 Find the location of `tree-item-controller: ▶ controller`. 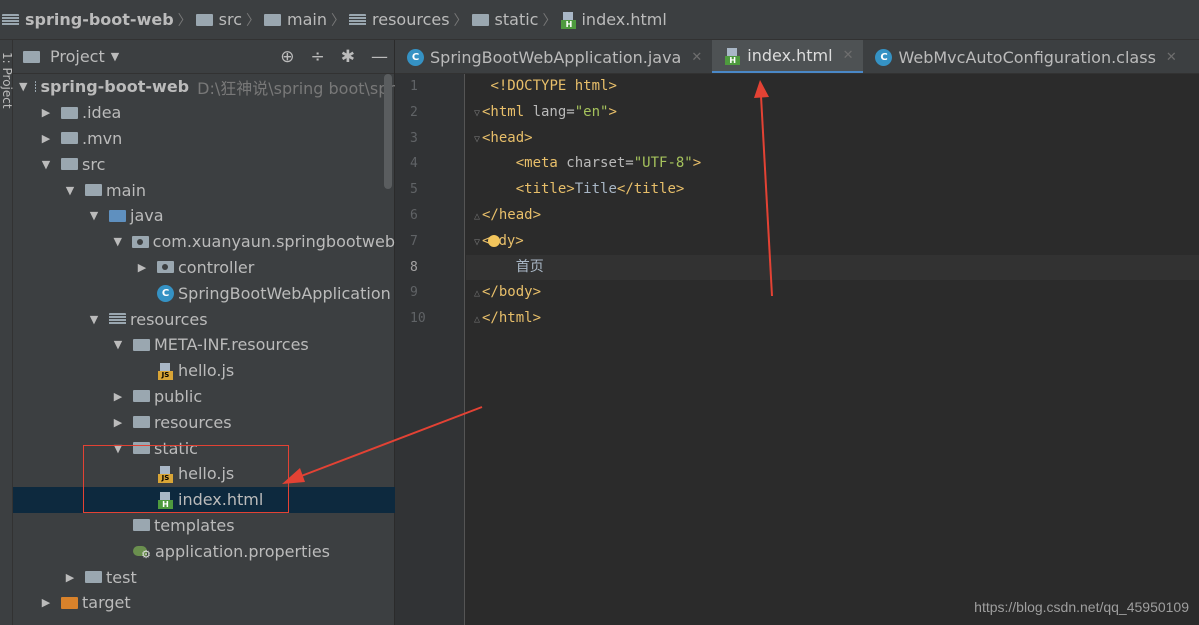

tree-item-controller: ▶ controller is located at coordinates (204, 268).